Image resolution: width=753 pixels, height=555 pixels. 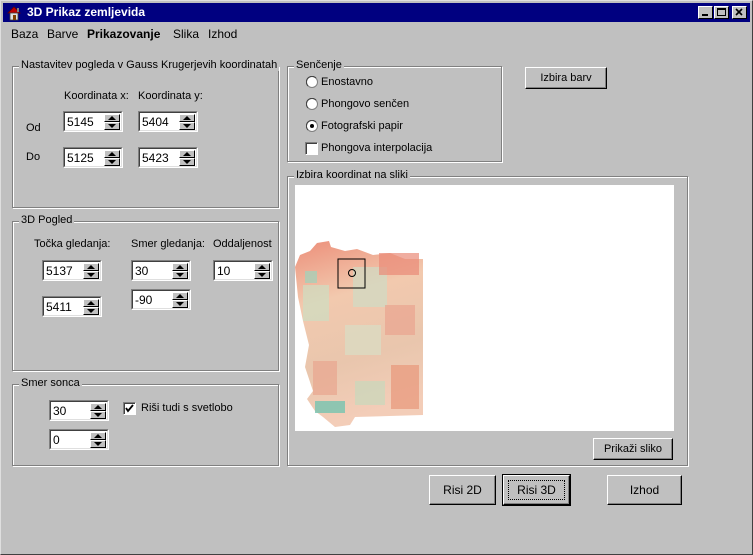 What do you see at coordinates (312, 82) in the screenshot?
I see `radio-simple` at bounding box center [312, 82].